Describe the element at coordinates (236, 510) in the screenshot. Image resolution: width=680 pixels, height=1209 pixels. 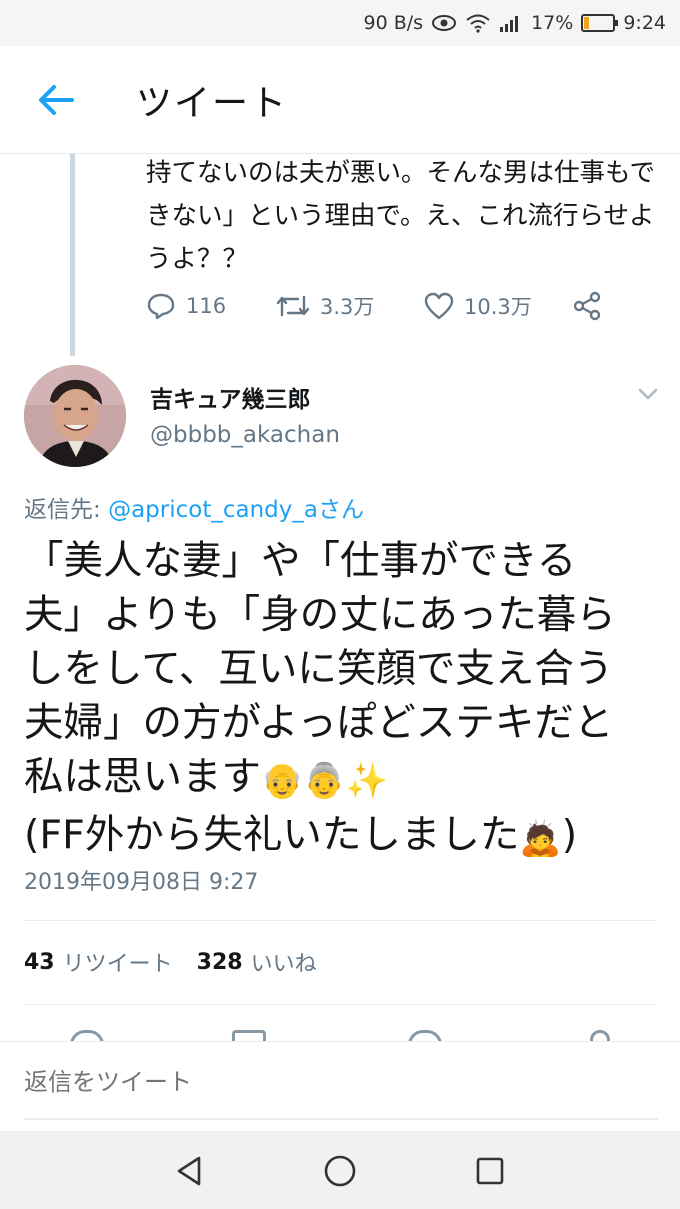
I see `reply-to-user-link: @apricot_candy_aさん` at that location.